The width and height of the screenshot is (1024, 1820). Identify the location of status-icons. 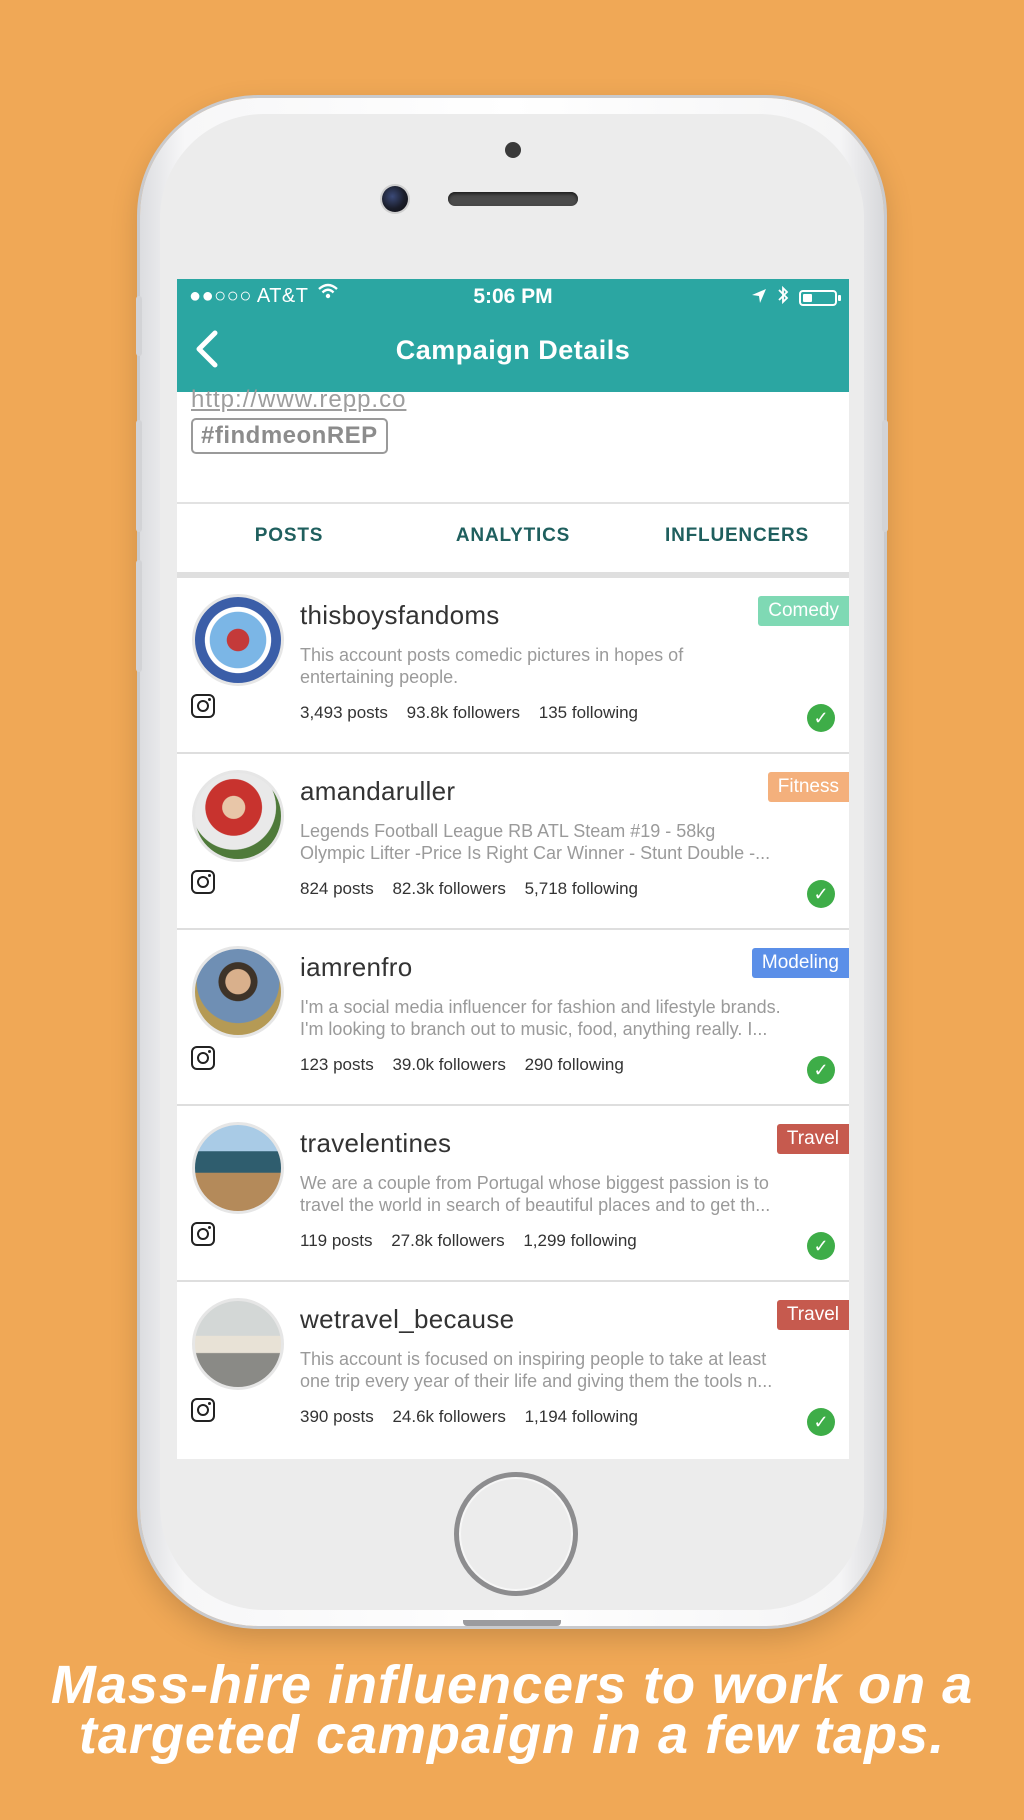
(796, 298).